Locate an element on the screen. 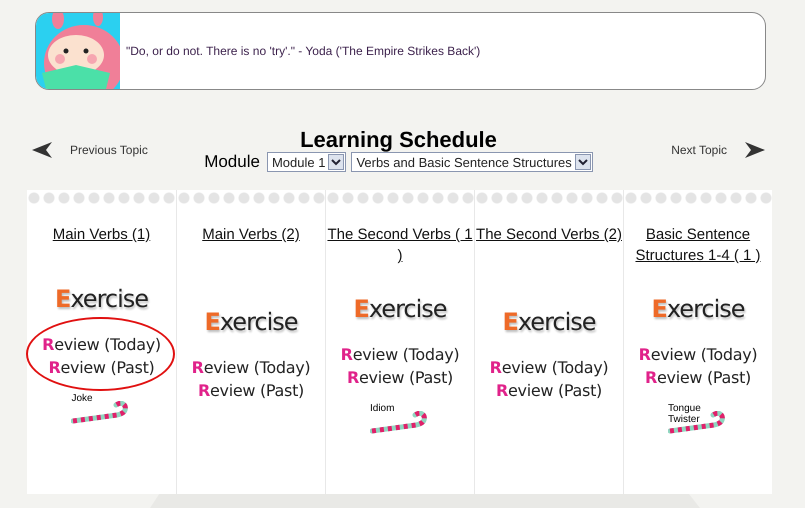 The image size is (805, 508). page-title: Learning Schedule is located at coordinates (398, 140).